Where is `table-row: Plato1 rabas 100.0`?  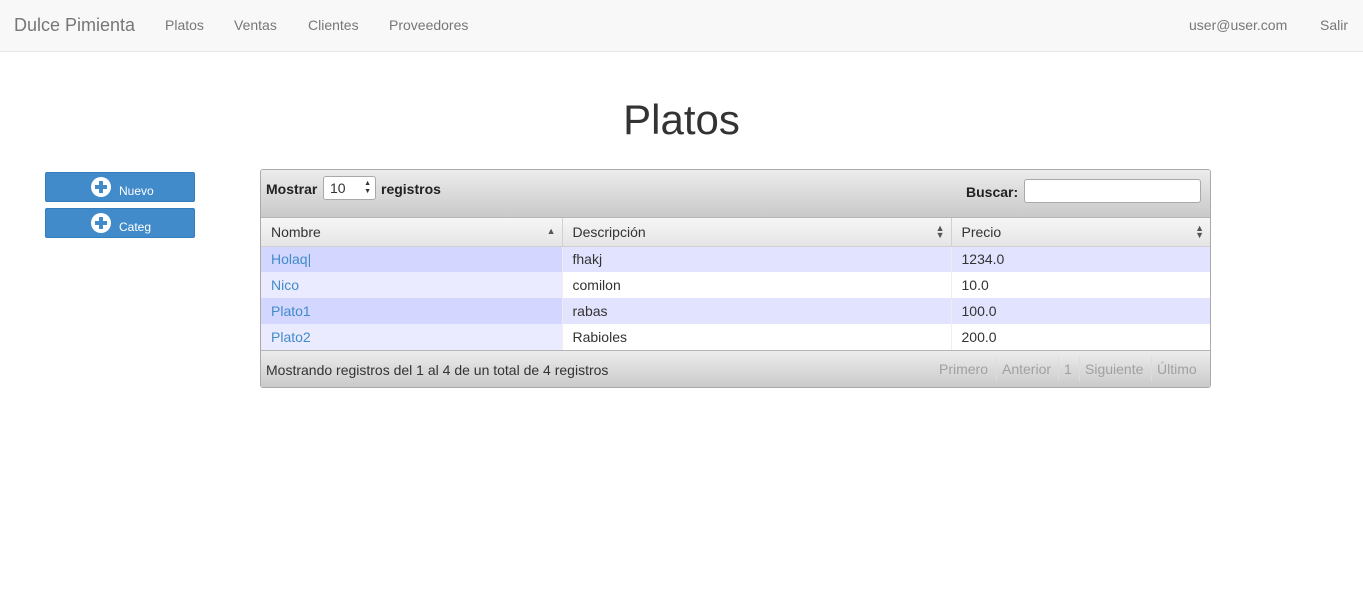
table-row: Plato1 rabas 100.0 is located at coordinates (735, 311).